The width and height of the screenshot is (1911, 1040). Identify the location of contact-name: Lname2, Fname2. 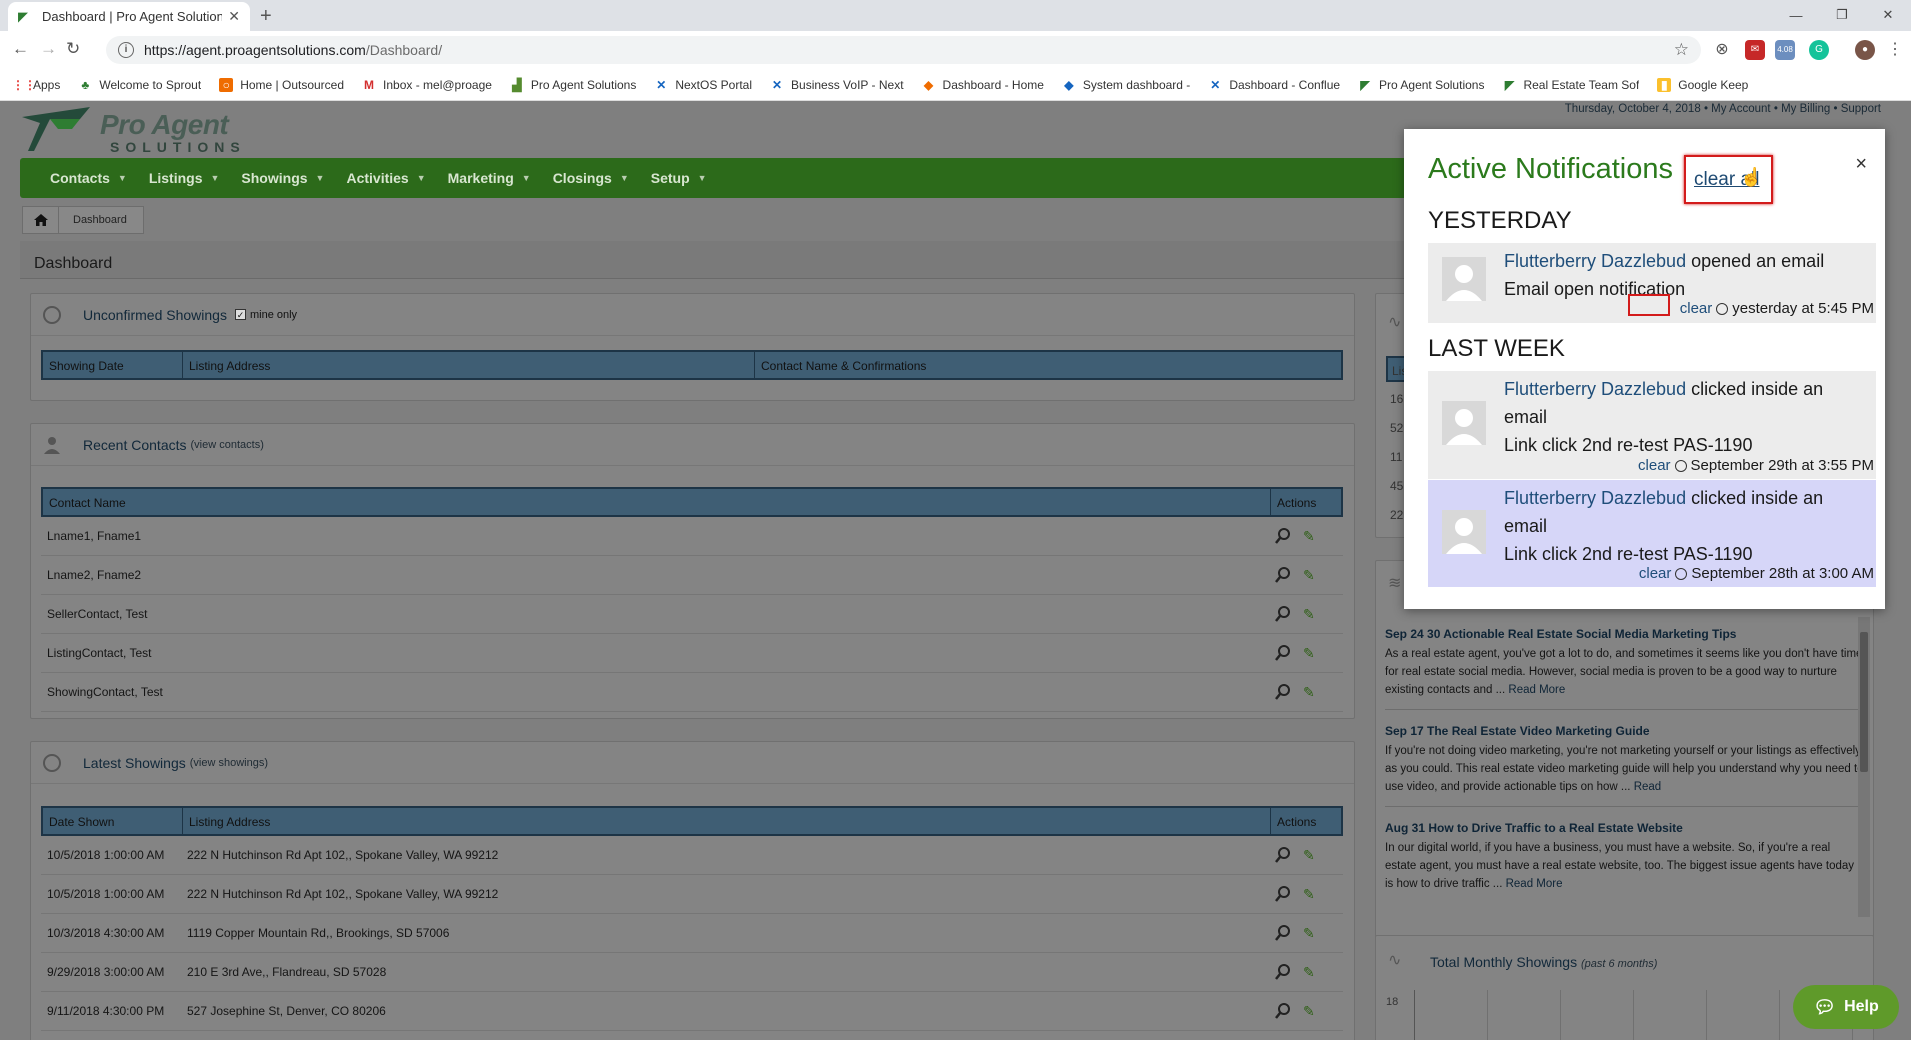
(655, 575).